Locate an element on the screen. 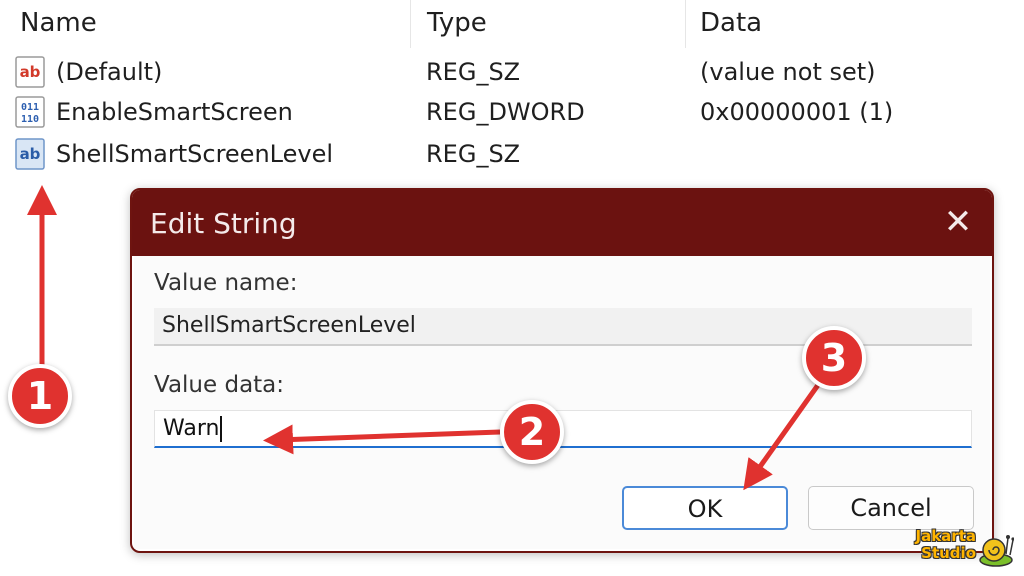 The height and width of the screenshot is (576, 1024). row-data: 0x00000001 (1) is located at coordinates (797, 112).